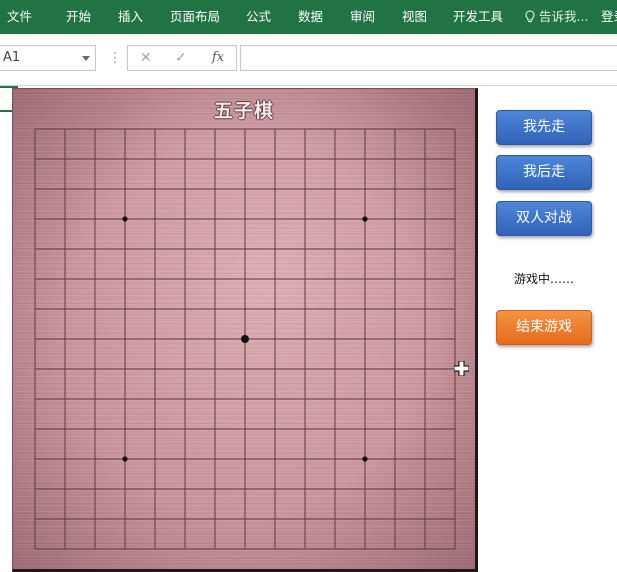 Image resolution: width=617 pixels, height=572 pixels. I want to click on formula-buttons: ✕ ✓ fx, so click(182, 58).